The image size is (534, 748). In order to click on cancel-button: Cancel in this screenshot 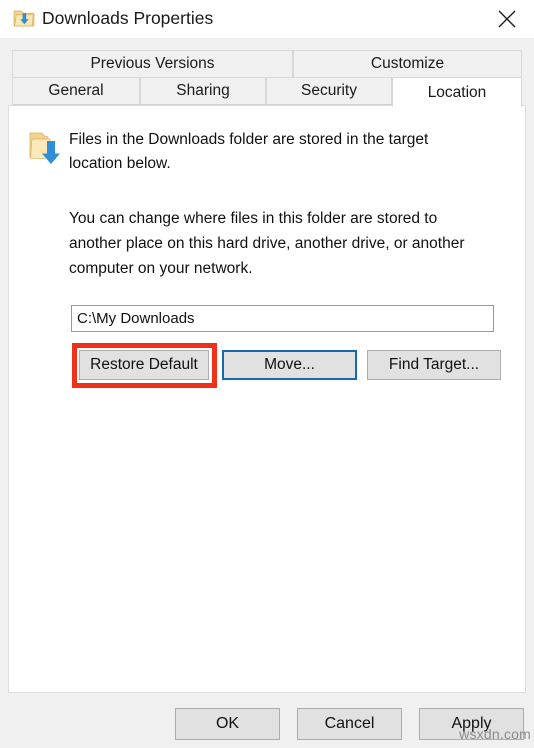, I will do `click(349, 724)`.